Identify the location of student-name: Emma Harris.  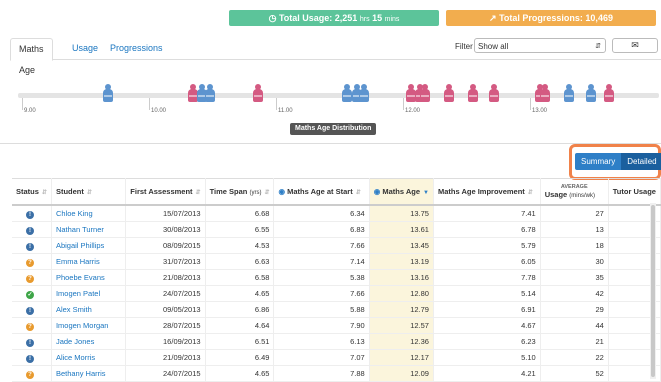
(89, 261).